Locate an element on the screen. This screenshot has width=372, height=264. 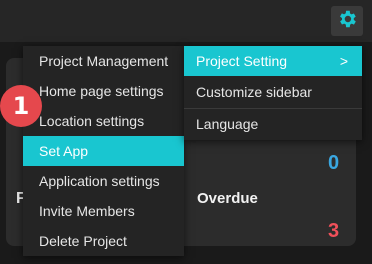
menu-item-set-app: Set App is located at coordinates (103, 151).